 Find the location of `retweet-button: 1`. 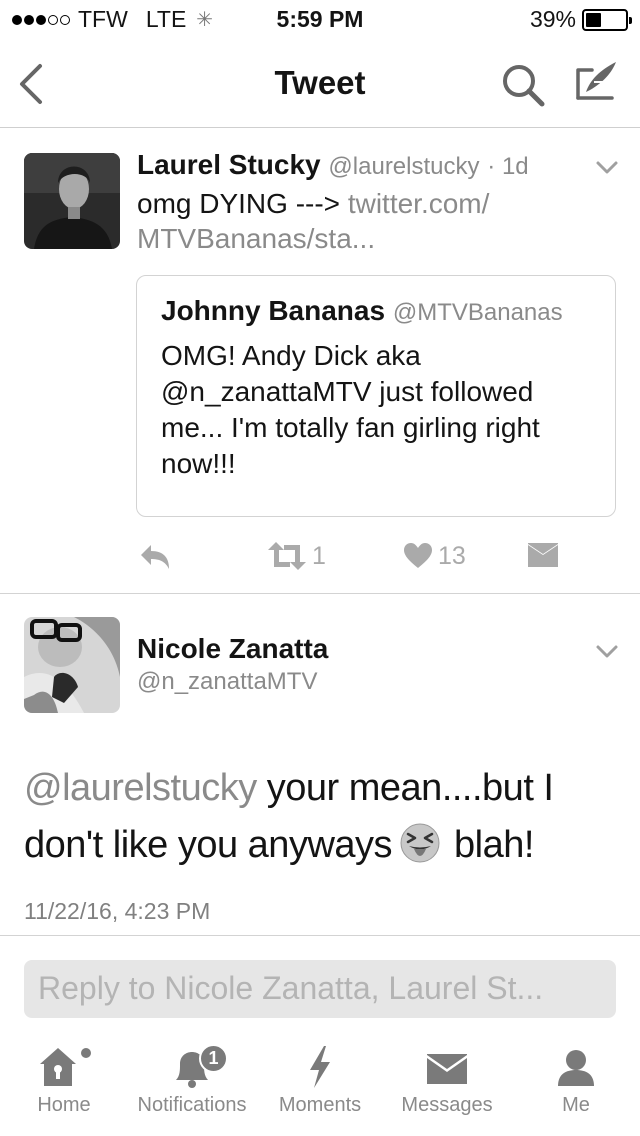

retweet-button: 1 is located at coordinates (297, 556).